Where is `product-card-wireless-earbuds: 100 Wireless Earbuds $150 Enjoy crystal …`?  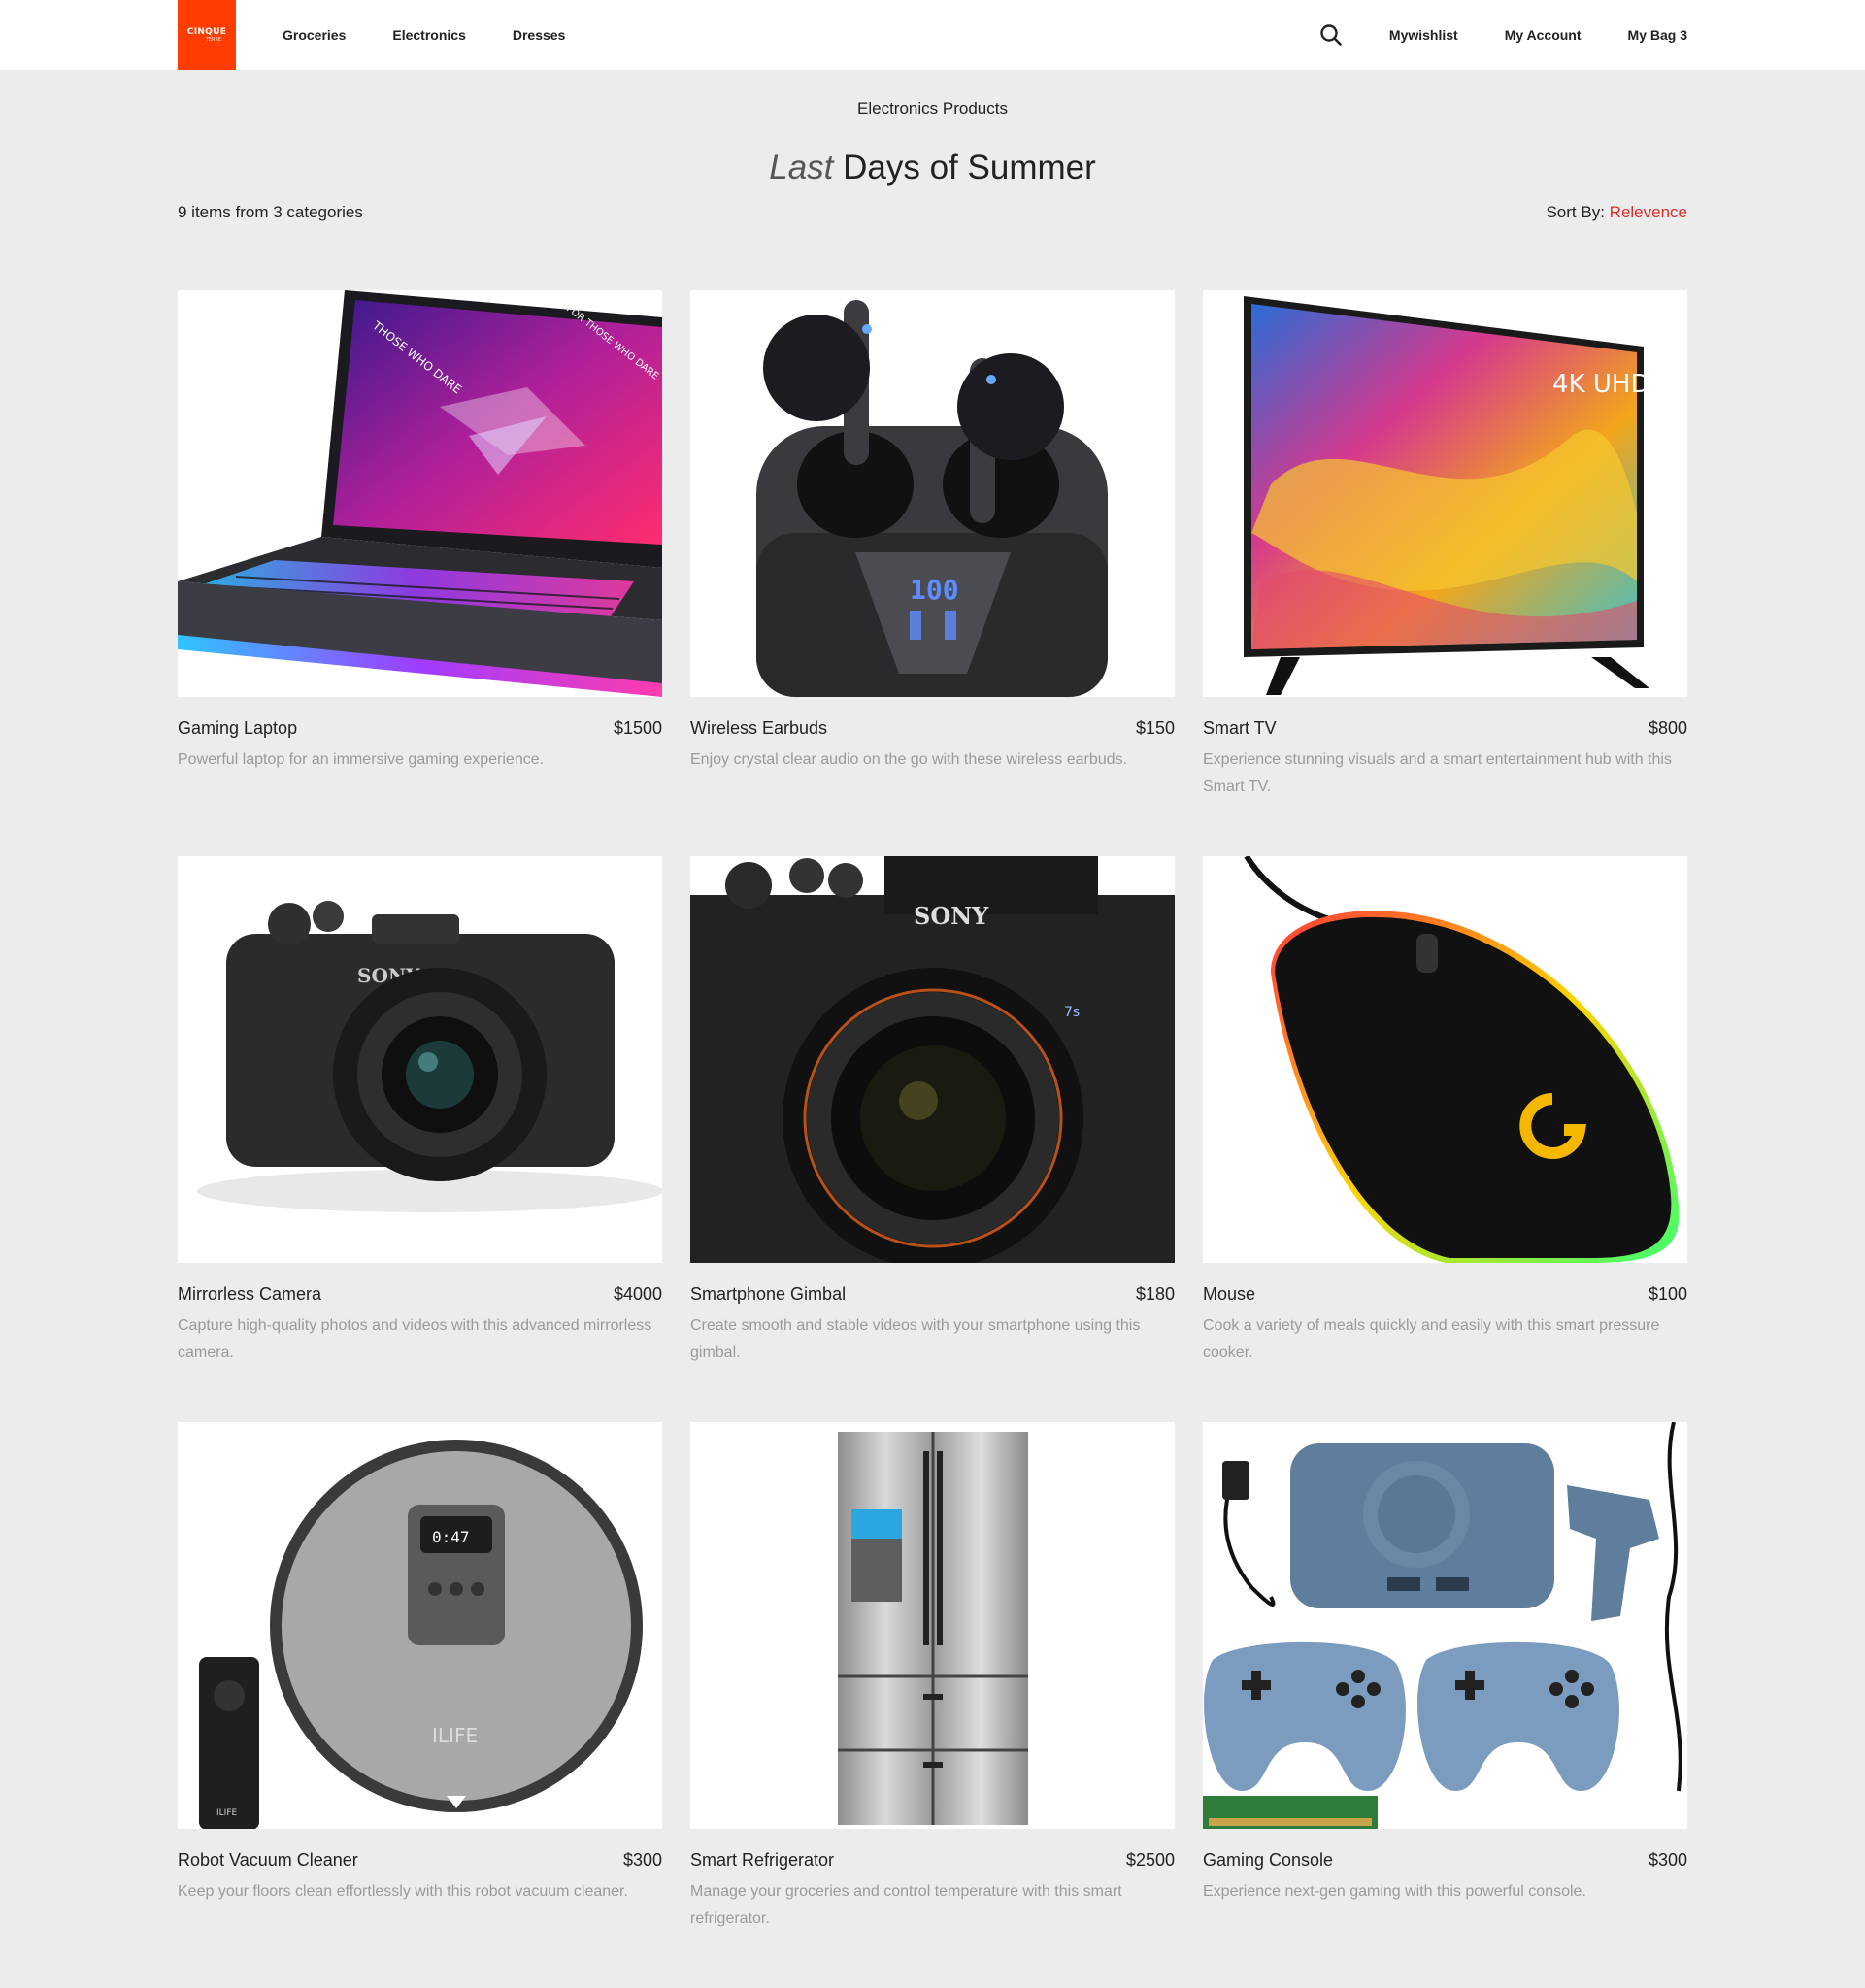
product-card-wireless-earbuds: 100 Wireless Earbuds $150 Enjoy crystal … is located at coordinates (933, 573).